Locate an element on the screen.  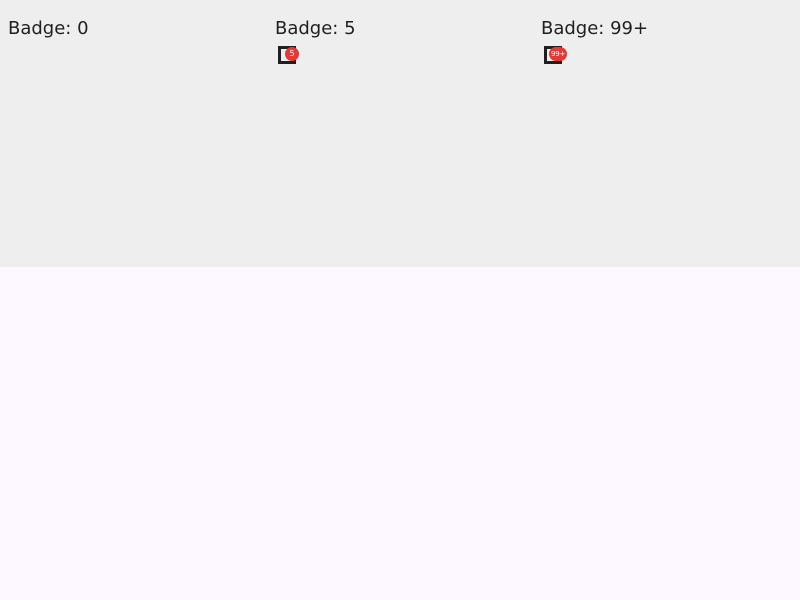
badge-label: Badge: 5 is located at coordinates (315, 28).